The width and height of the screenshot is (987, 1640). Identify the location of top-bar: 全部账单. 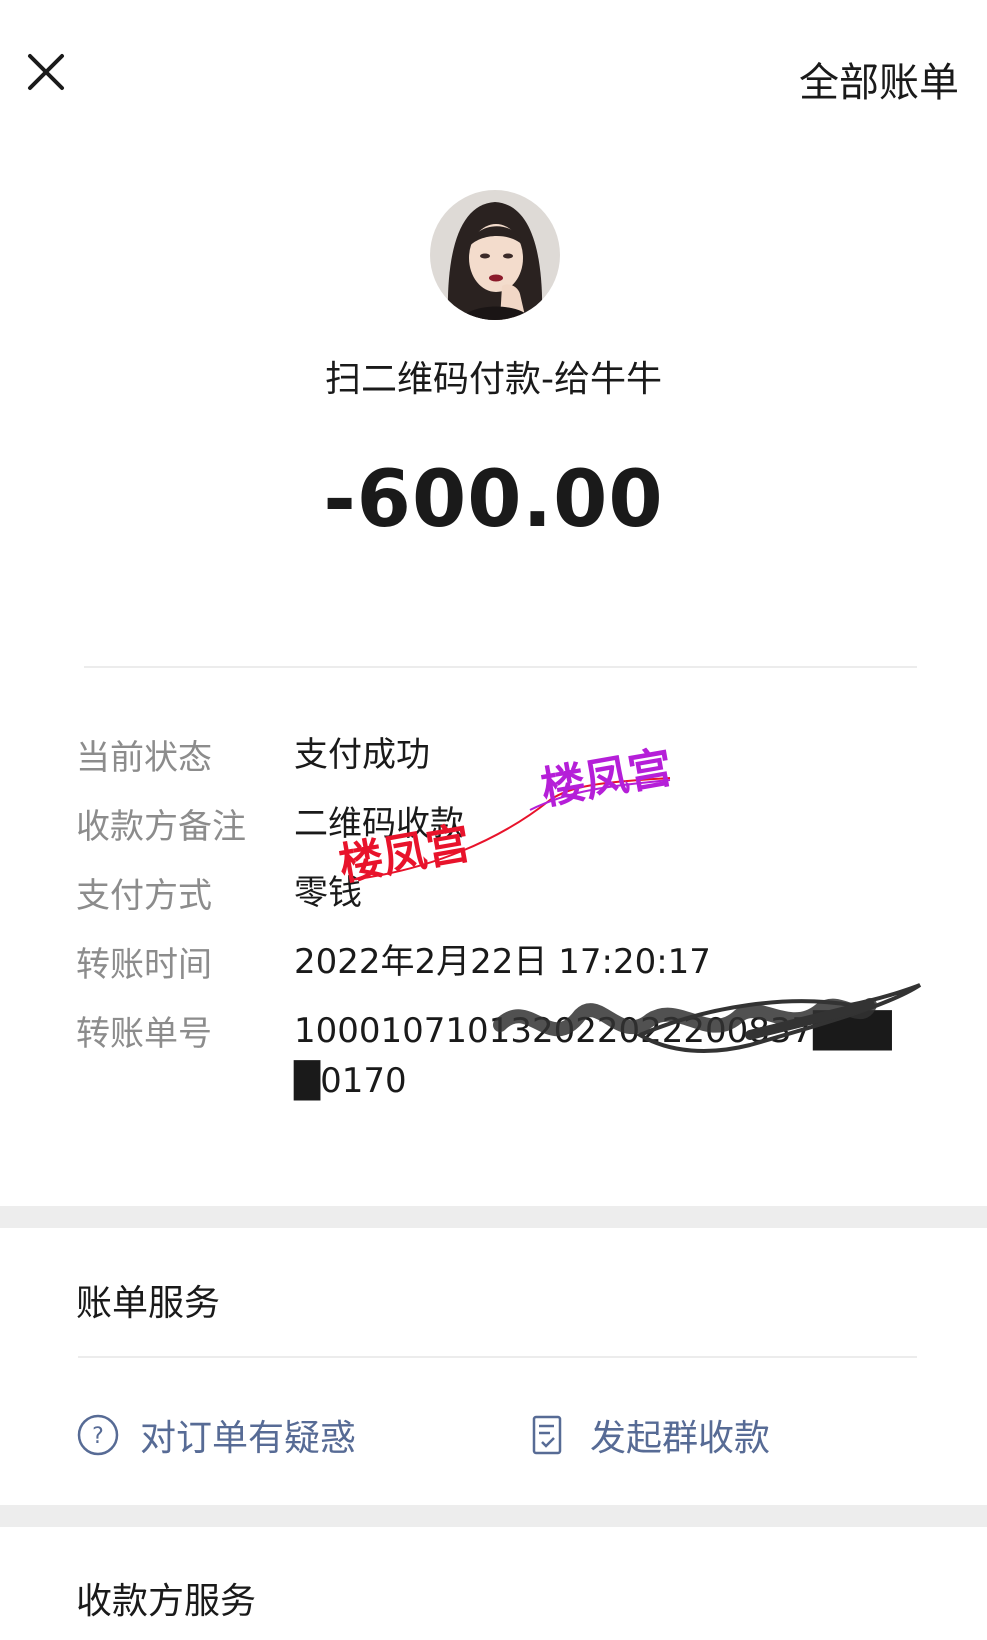
(493, 75).